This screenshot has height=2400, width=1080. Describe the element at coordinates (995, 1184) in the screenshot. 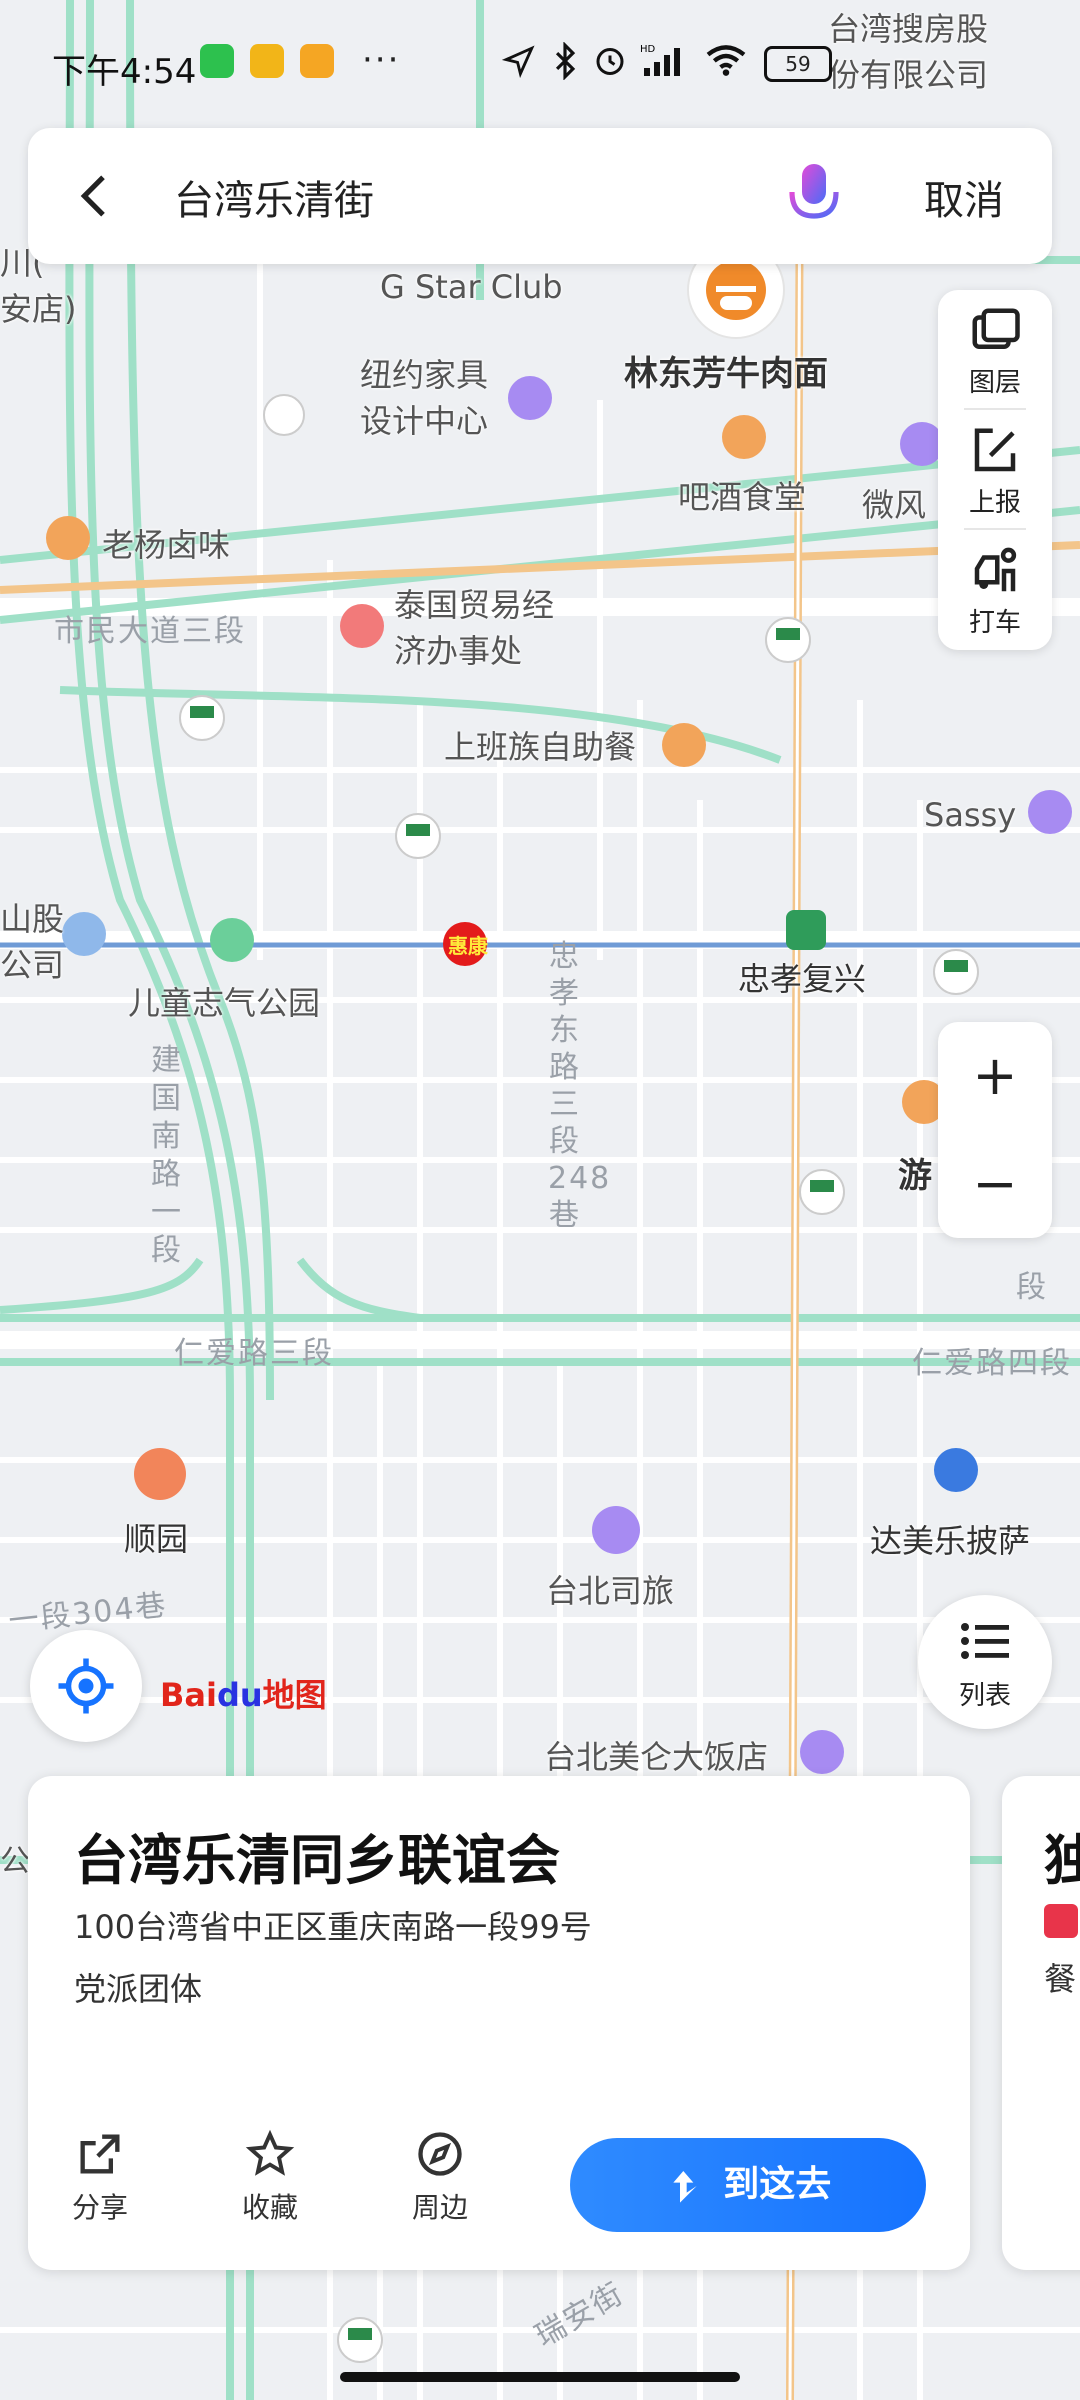

I see `zoom-out-button: −` at that location.